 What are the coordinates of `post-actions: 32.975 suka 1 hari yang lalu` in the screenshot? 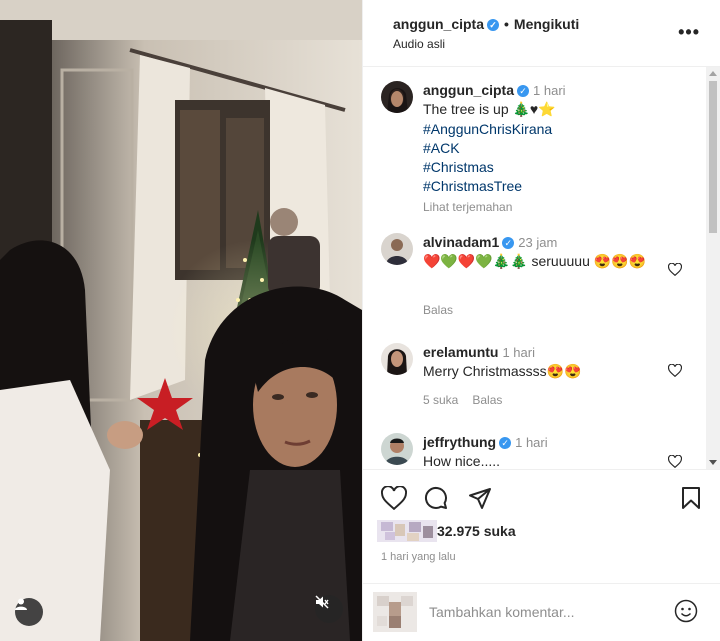 It's located at (541, 516).